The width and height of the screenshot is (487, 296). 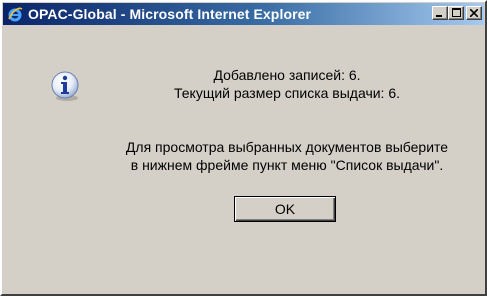 I want to click on message-line-2: Текущий размер списка выдачи: 6., so click(x=287, y=93).